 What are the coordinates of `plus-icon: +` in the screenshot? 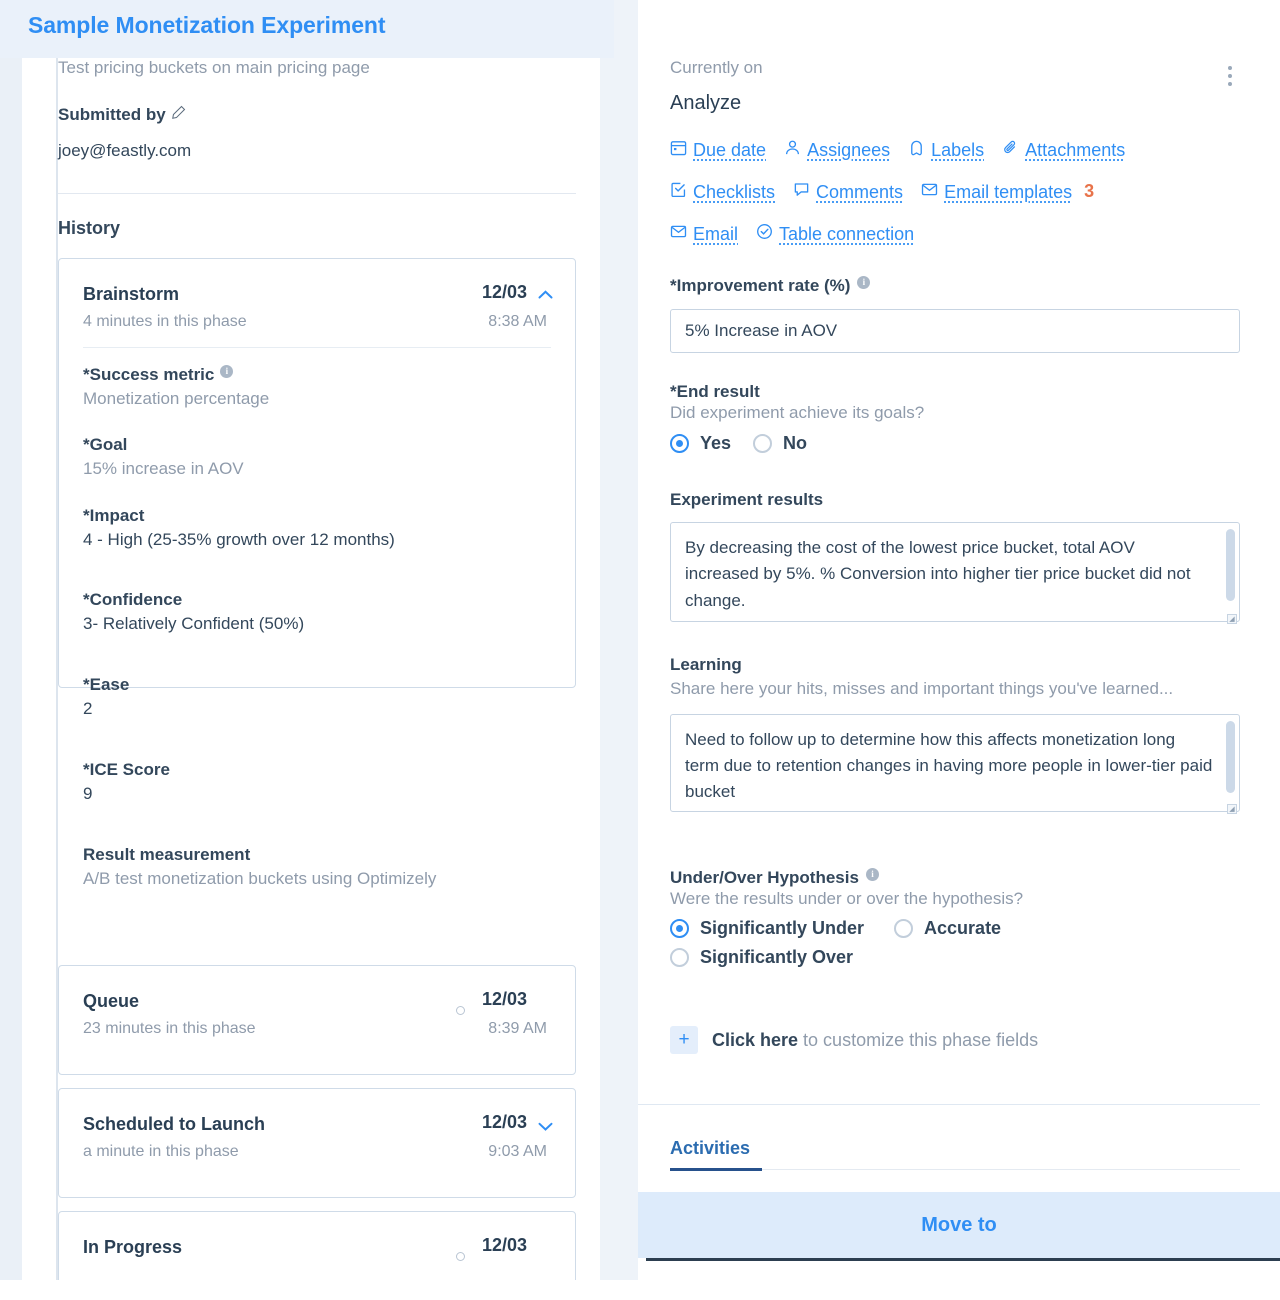 It's located at (684, 1040).